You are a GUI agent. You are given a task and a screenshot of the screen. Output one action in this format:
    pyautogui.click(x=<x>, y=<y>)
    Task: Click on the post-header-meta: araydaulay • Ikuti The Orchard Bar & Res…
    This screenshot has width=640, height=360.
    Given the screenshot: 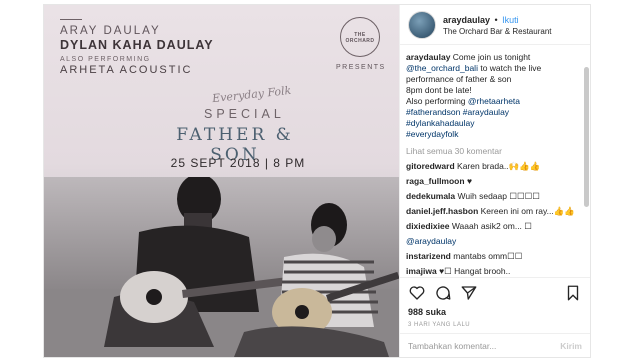 What is the action you would take?
    pyautogui.click(x=497, y=25)
    